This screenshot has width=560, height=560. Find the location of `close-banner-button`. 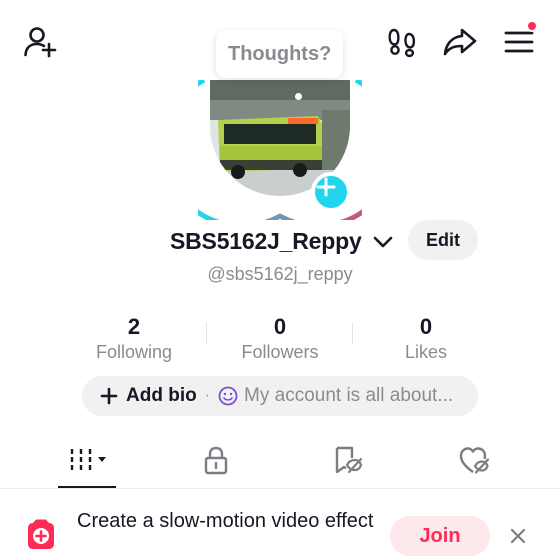

close-banner-button is located at coordinates (518, 536).